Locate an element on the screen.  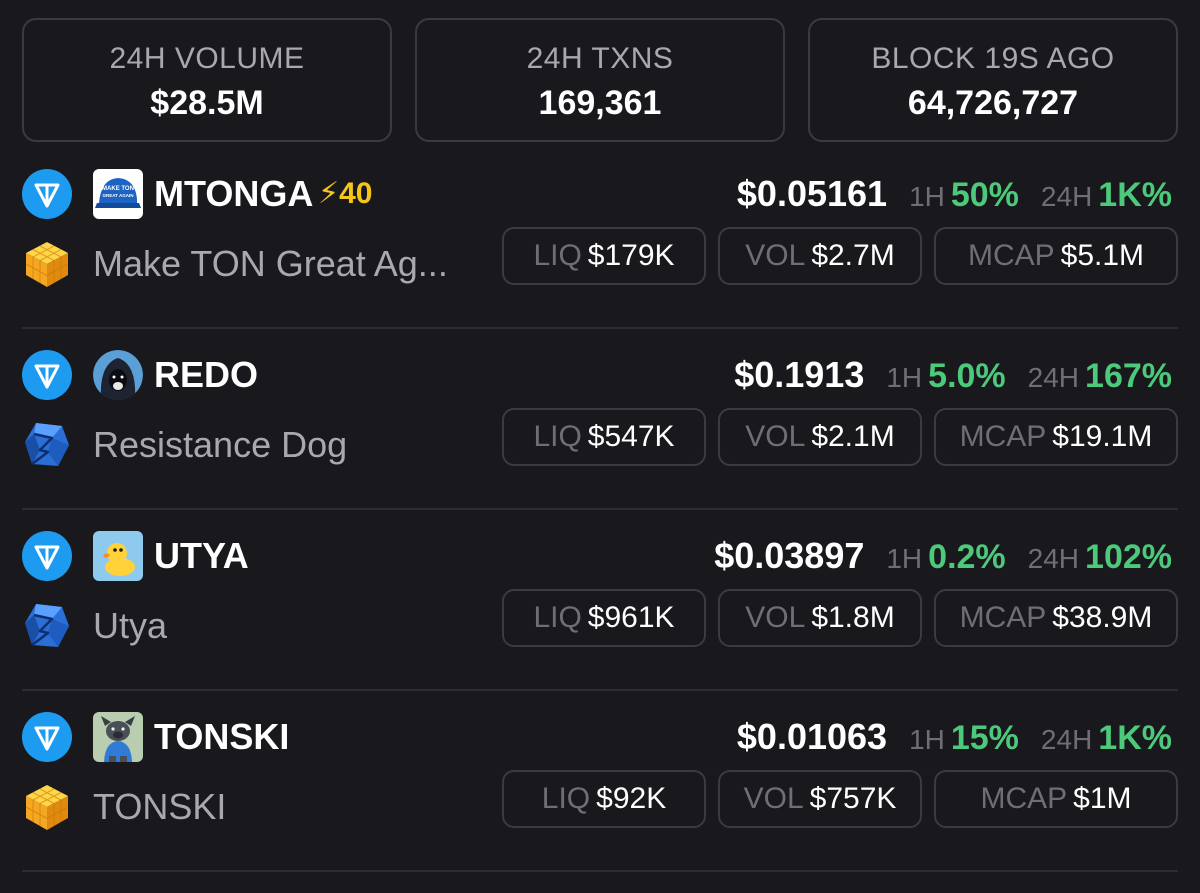
stat-label: 24H TXNS is located at coordinates (600, 58).